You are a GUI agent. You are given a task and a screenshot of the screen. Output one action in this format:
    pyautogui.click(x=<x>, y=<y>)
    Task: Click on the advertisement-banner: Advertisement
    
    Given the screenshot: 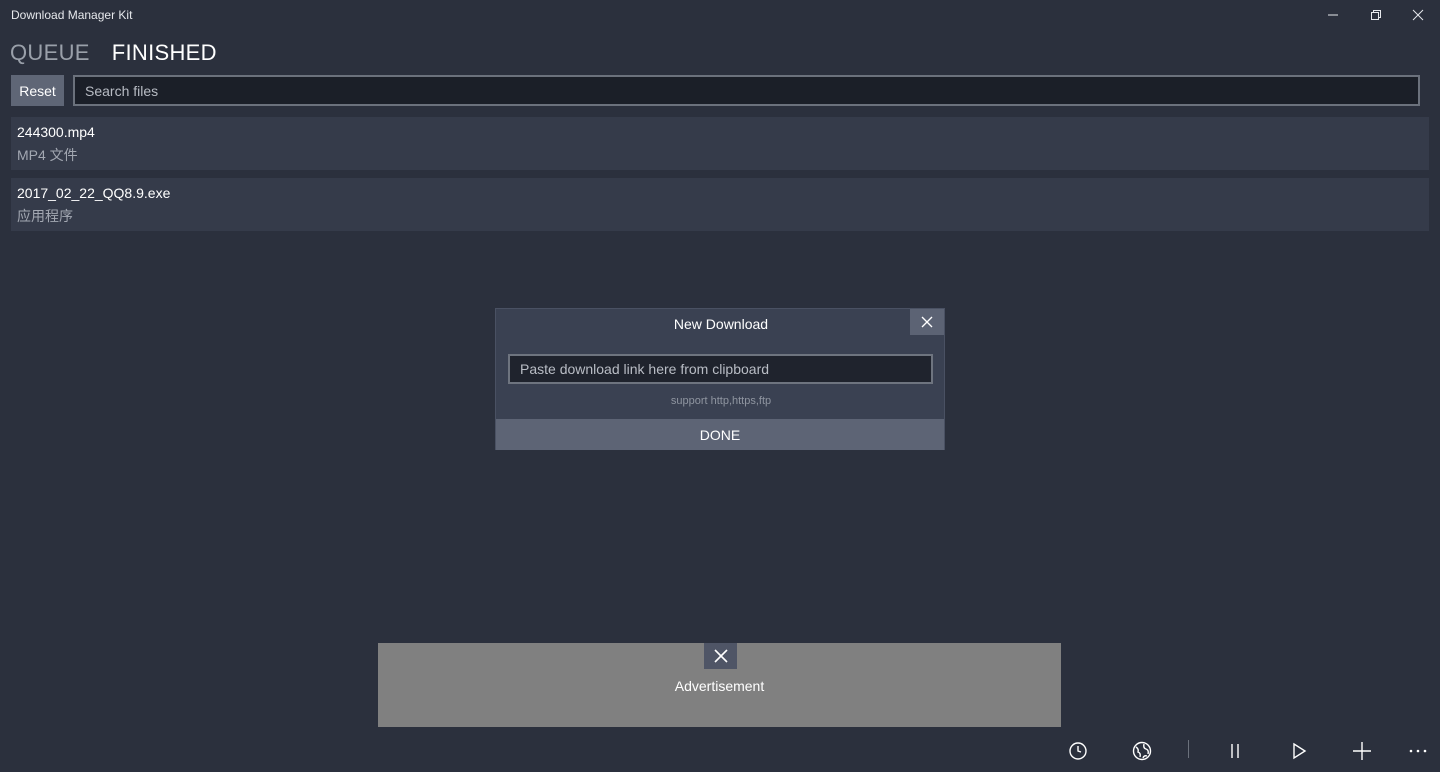 What is the action you would take?
    pyautogui.click(x=719, y=685)
    